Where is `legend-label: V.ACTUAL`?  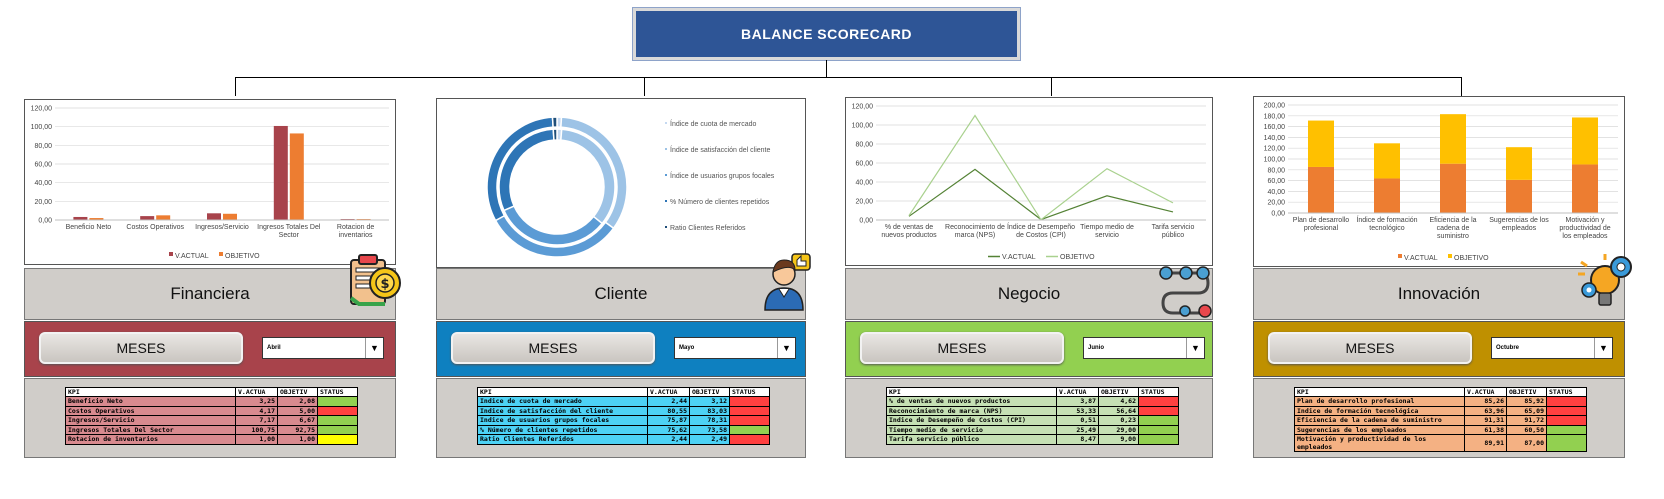
legend-label: V.ACTUAL is located at coordinates (192, 256).